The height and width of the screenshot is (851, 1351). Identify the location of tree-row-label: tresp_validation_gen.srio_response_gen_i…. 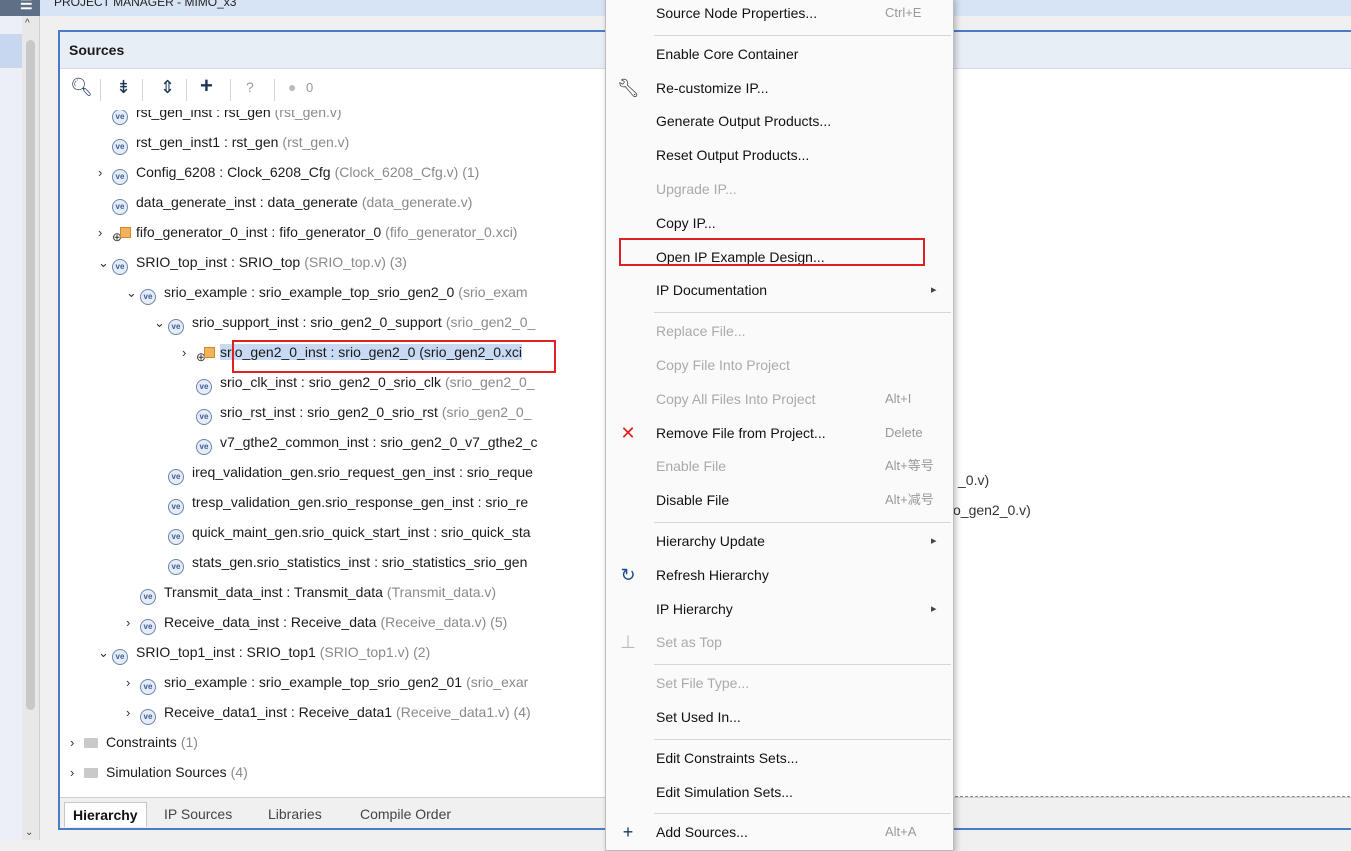
(360, 502).